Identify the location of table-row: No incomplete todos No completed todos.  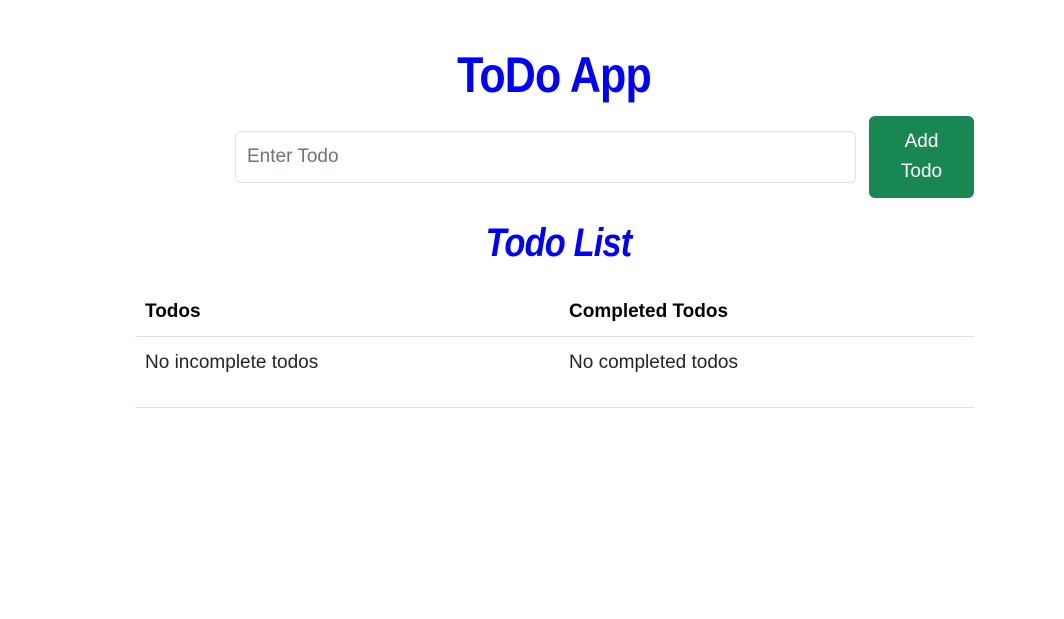
(554, 372).